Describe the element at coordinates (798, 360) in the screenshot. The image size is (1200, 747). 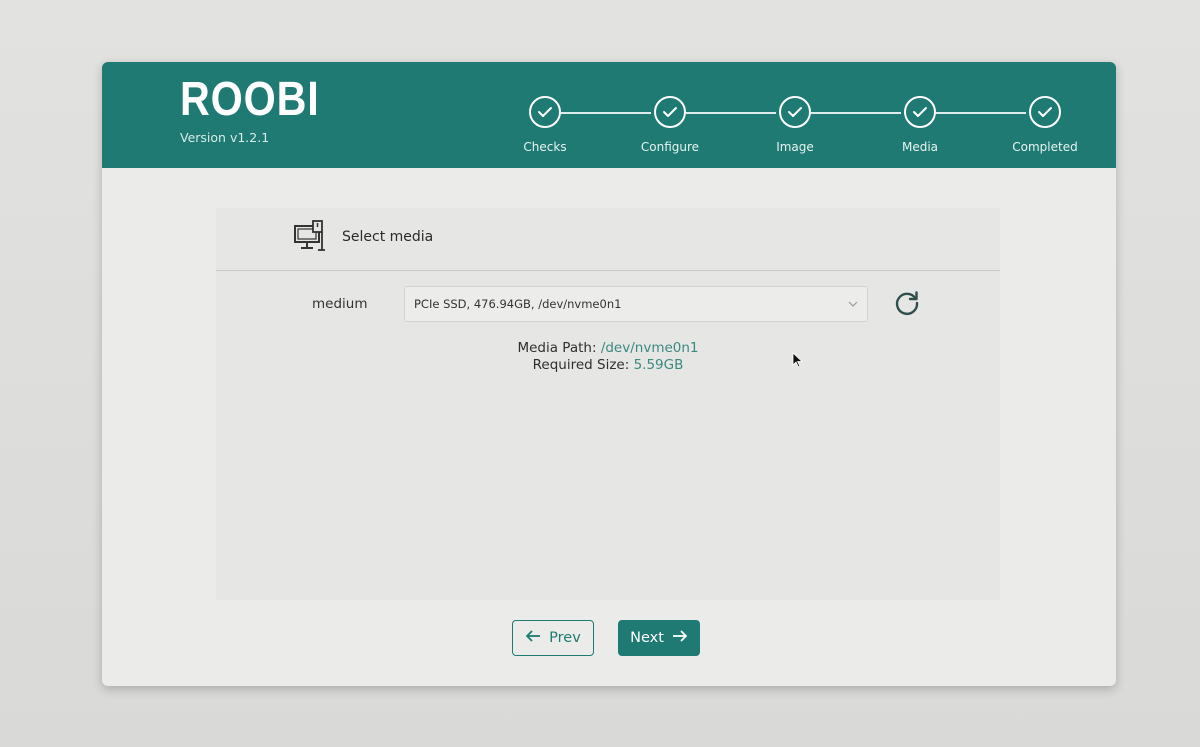
I see `mouse-cursor-icon` at that location.